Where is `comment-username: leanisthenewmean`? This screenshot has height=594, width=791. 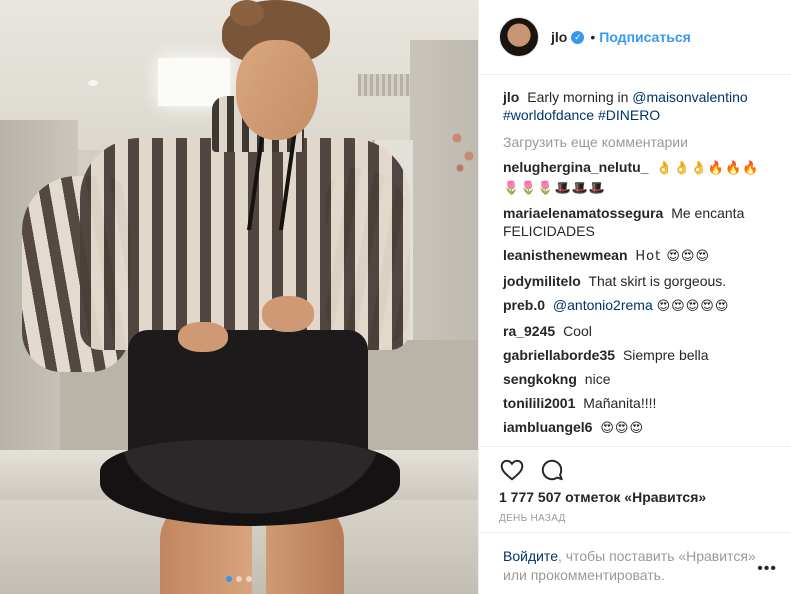 comment-username: leanisthenewmean is located at coordinates (565, 255).